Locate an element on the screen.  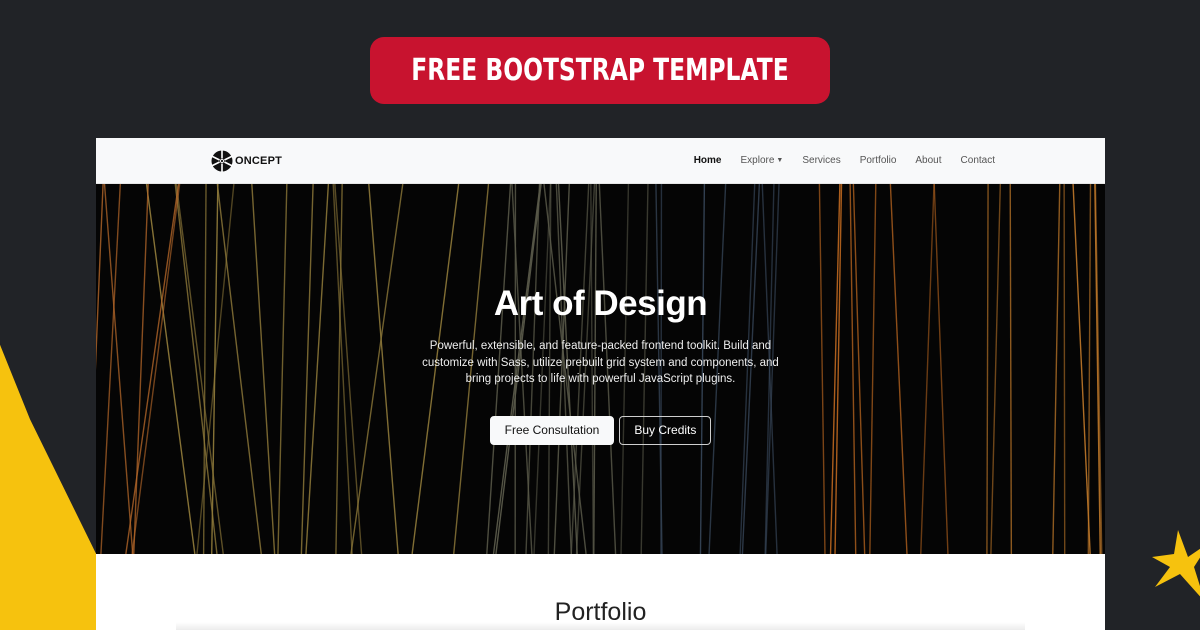
brand-logo: ONCEPT is located at coordinates (247, 160).